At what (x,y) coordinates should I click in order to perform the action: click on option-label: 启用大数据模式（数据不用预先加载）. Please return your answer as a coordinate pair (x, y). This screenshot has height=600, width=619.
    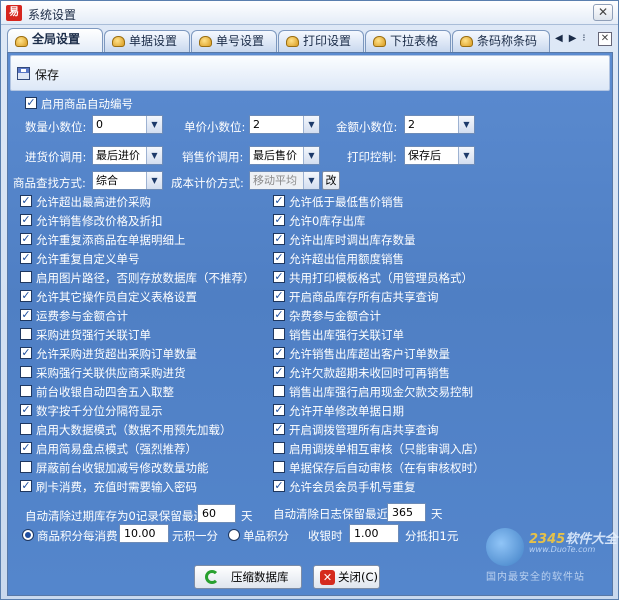
    Looking at the image, I should click on (134, 430).